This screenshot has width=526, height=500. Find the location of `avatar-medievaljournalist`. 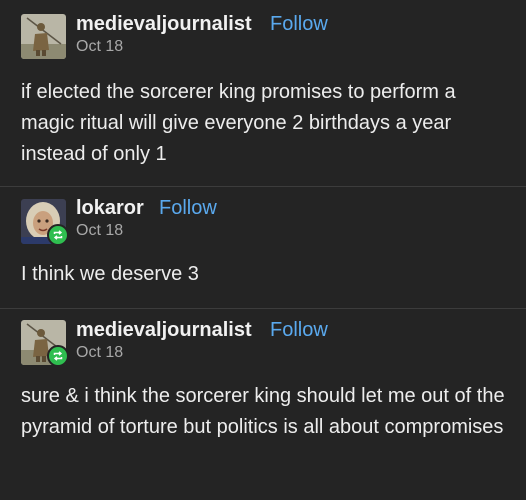

avatar-medievaljournalist is located at coordinates (43, 36).